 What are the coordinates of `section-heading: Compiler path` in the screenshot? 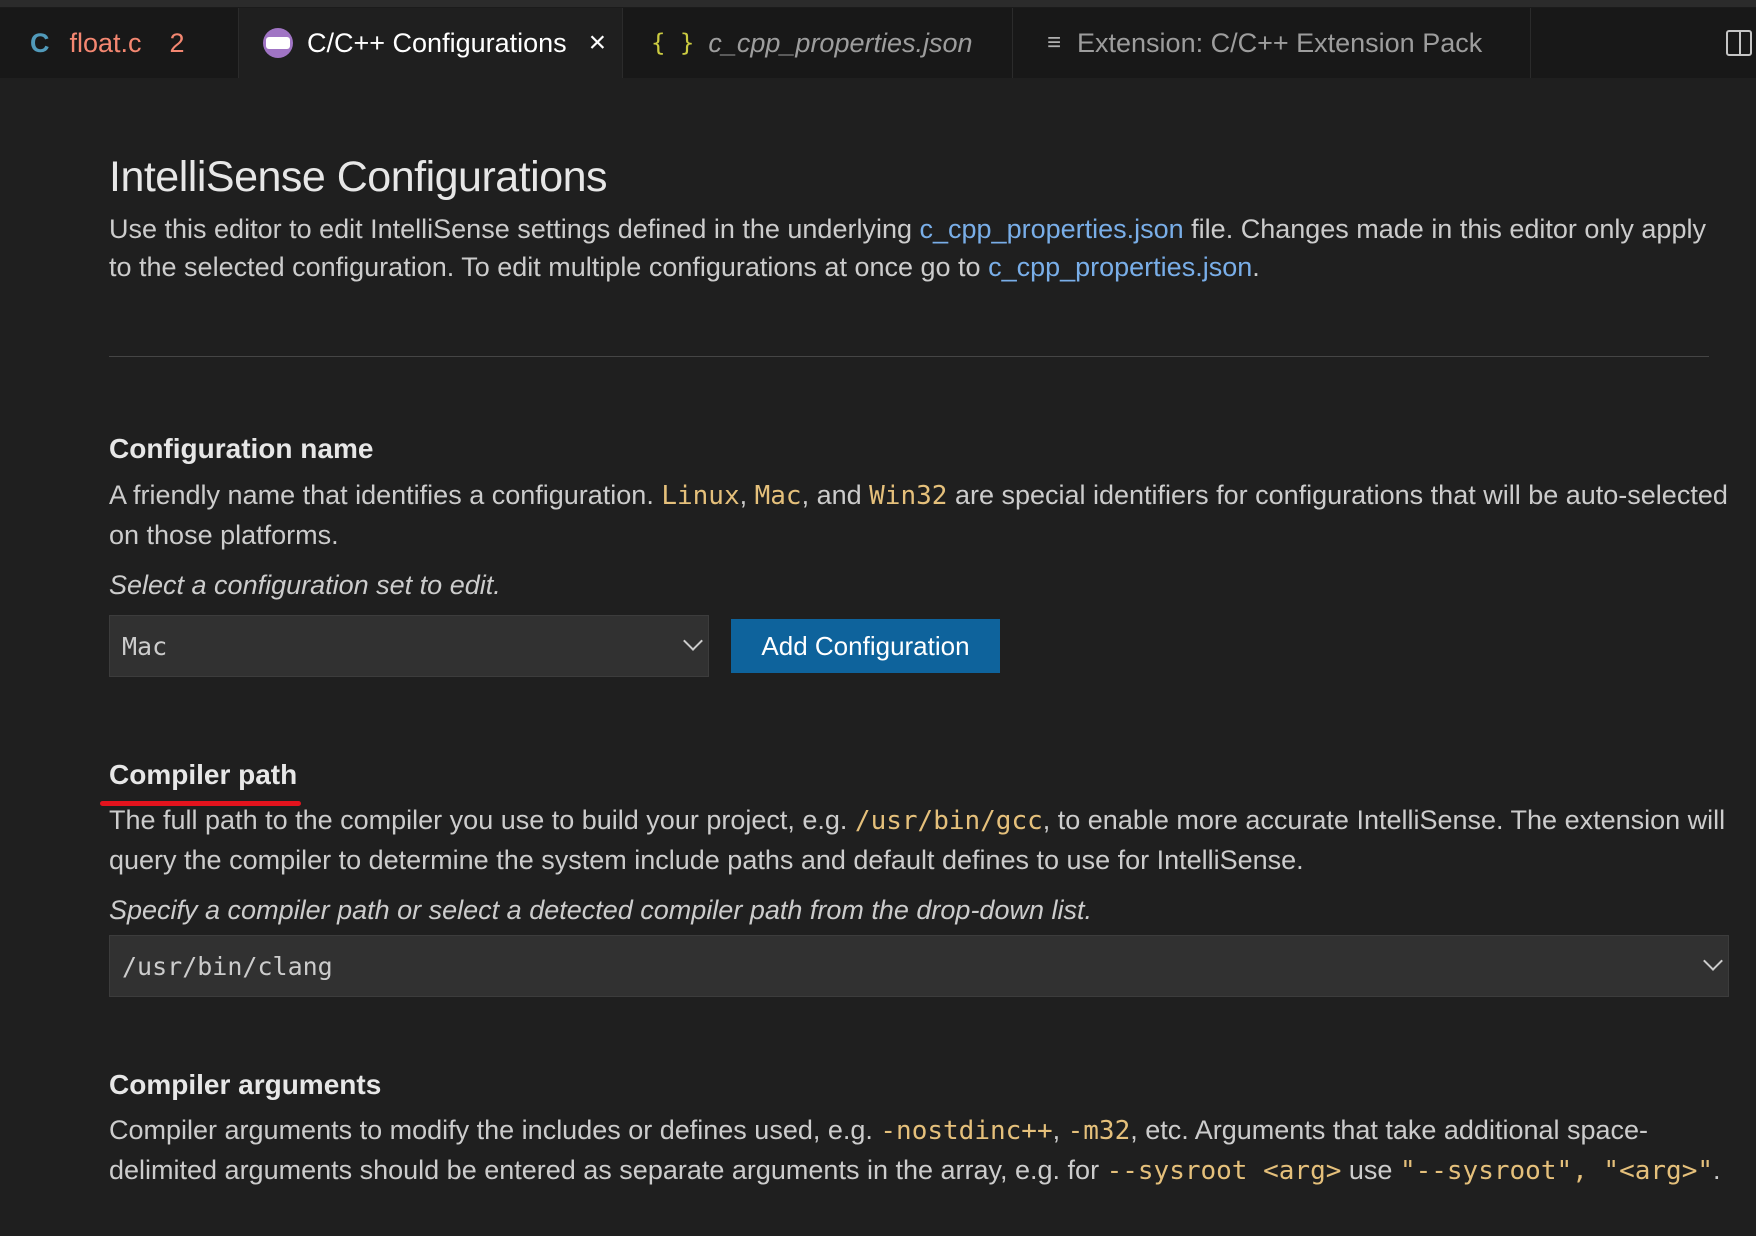 It's located at (203, 774).